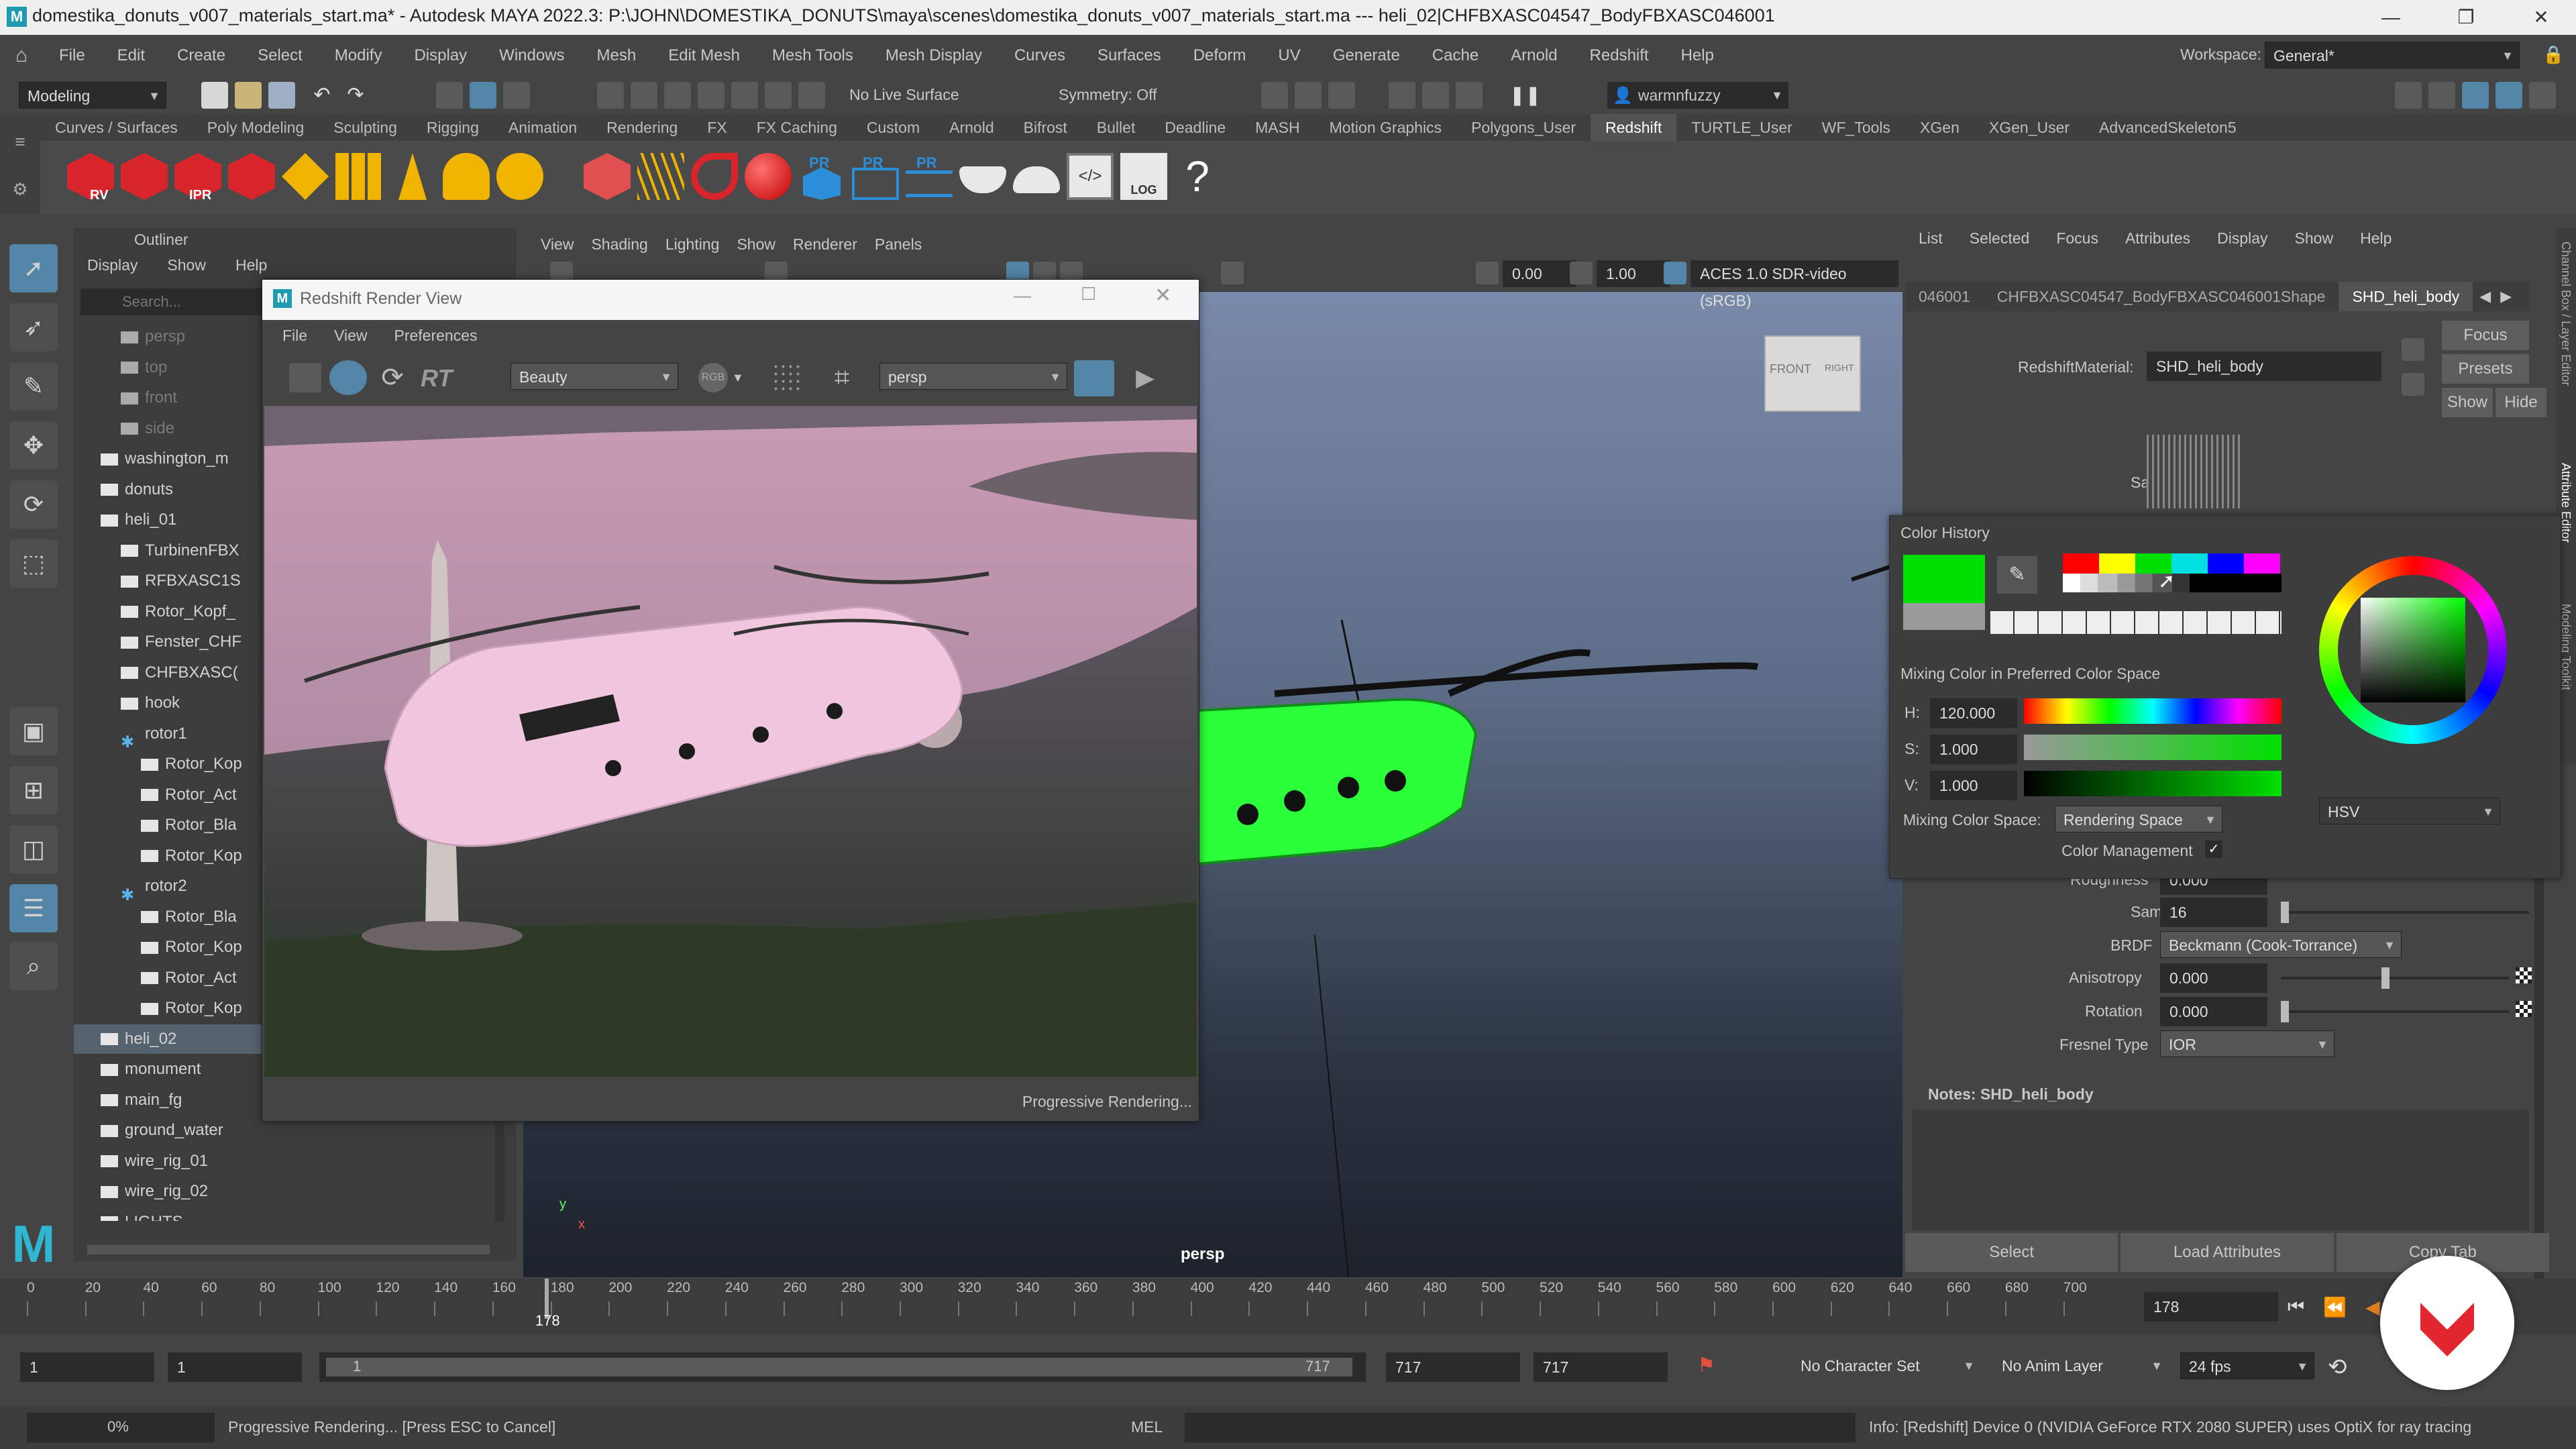  What do you see at coordinates (812, 55) in the screenshot?
I see `menu-mesh-tools: Mesh Tools` at bounding box center [812, 55].